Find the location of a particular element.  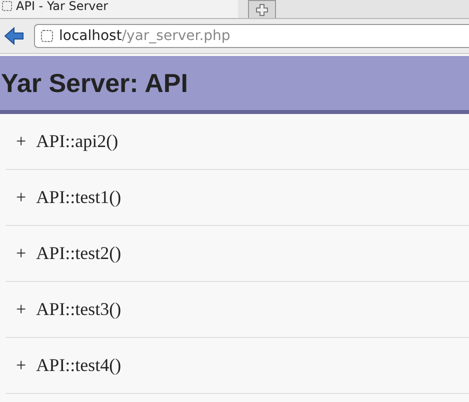

method-name: API::test2() is located at coordinates (79, 253).